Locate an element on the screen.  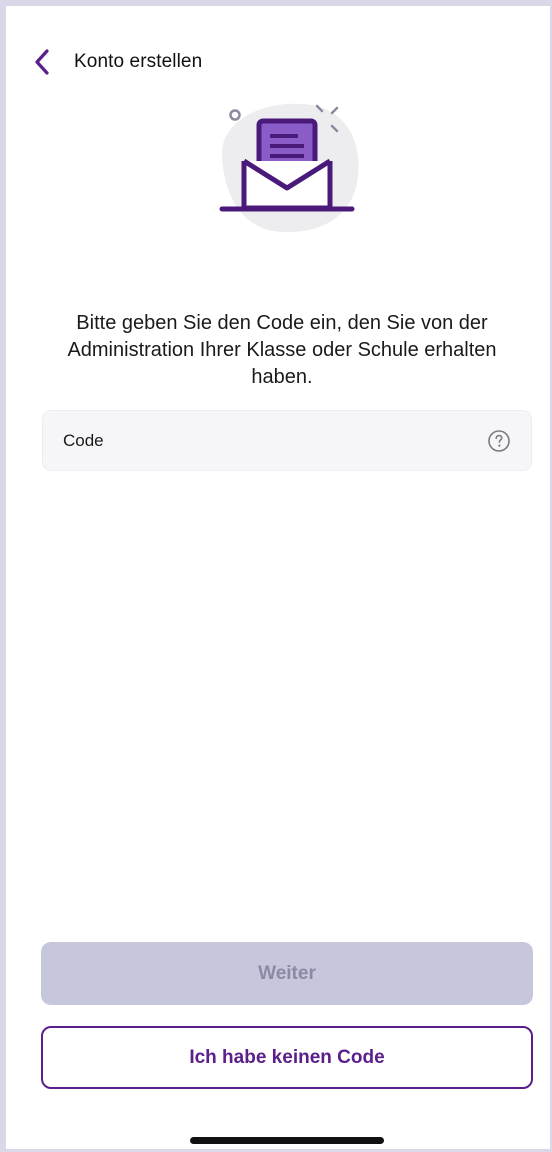
back-button is located at coordinates (49, 62).